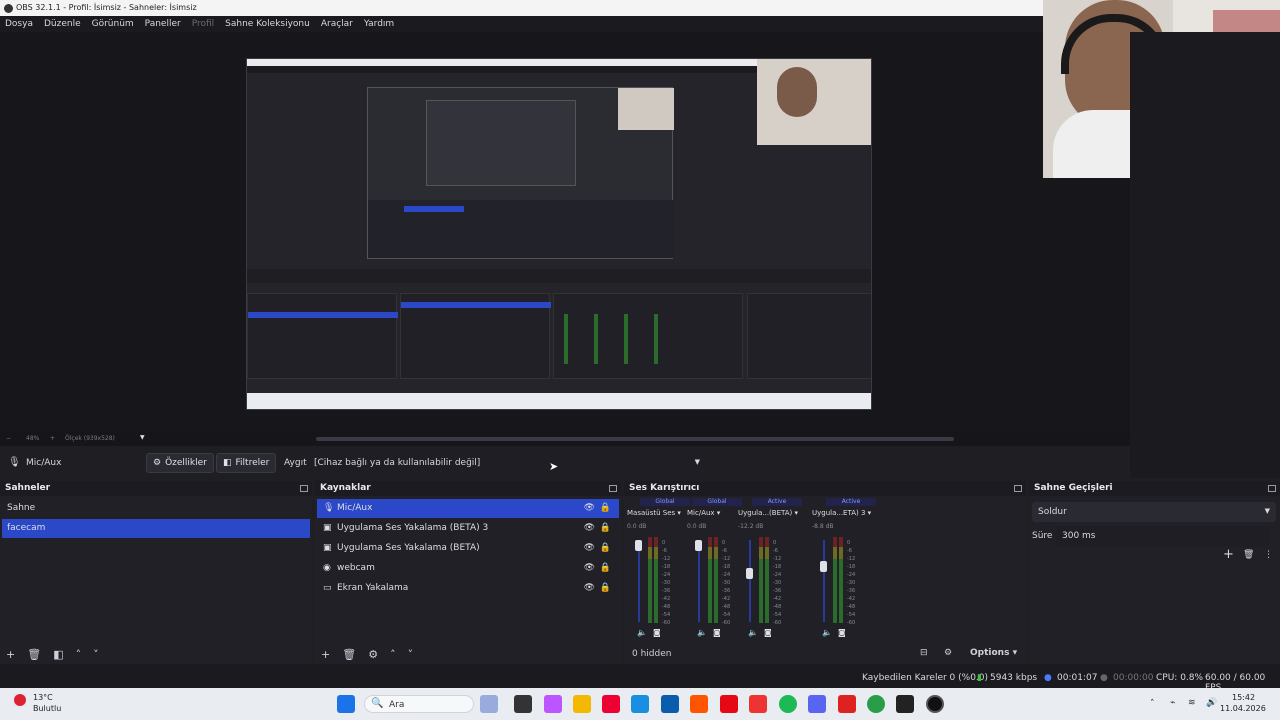 The image size is (1280, 720). Describe the element at coordinates (468, 528) in the screenshot. I see `source-item-uygulama-3: ▣ Uygulama Ses Yakalama (BETA) 3 👁 🔒` at that location.